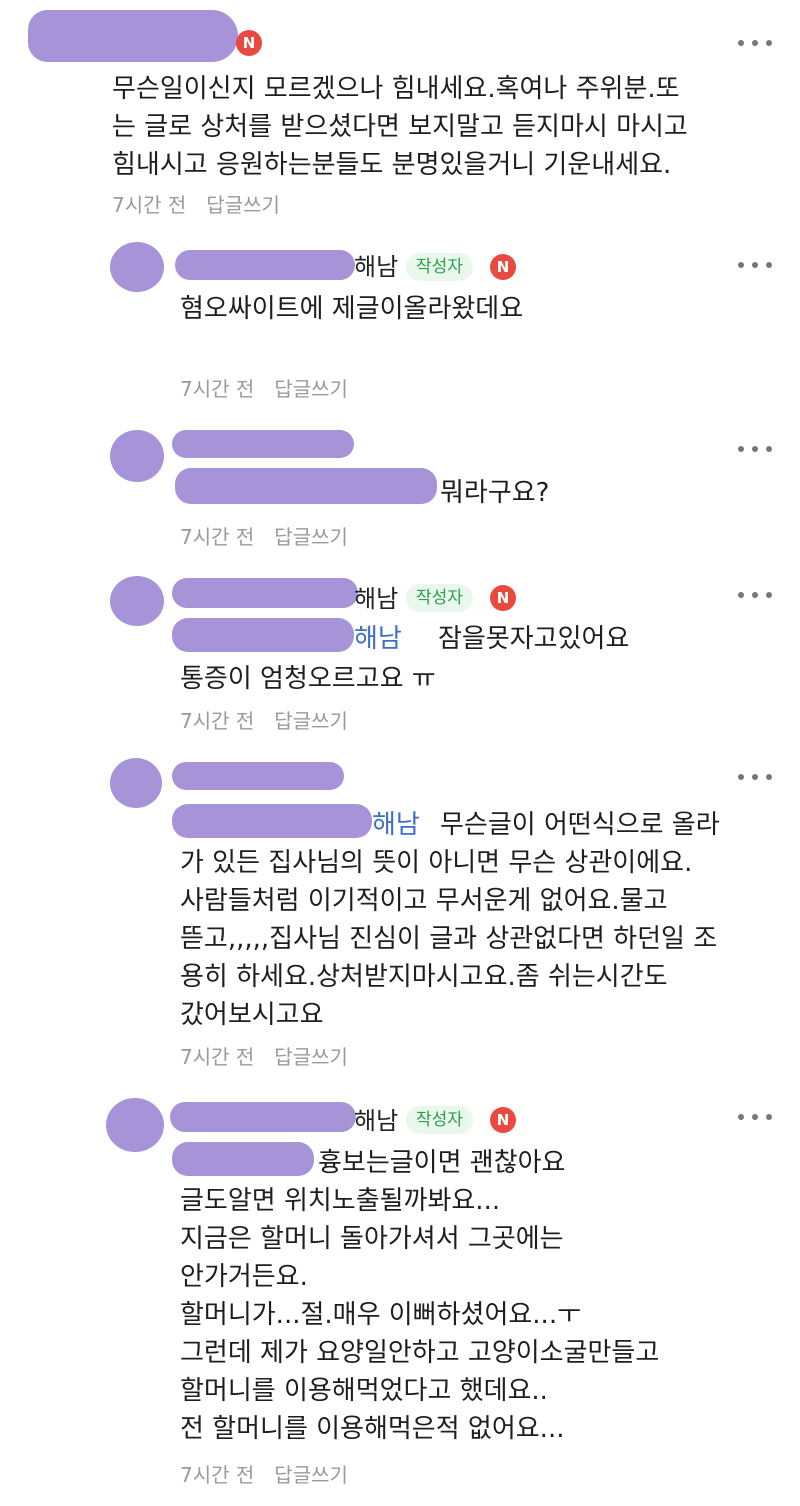 Image resolution: width=800 pixels, height=1506 pixels. Describe the element at coordinates (442, 1163) in the screenshot. I see `comment-text-first-line: 흉보는글이면 괜찮아요` at that location.